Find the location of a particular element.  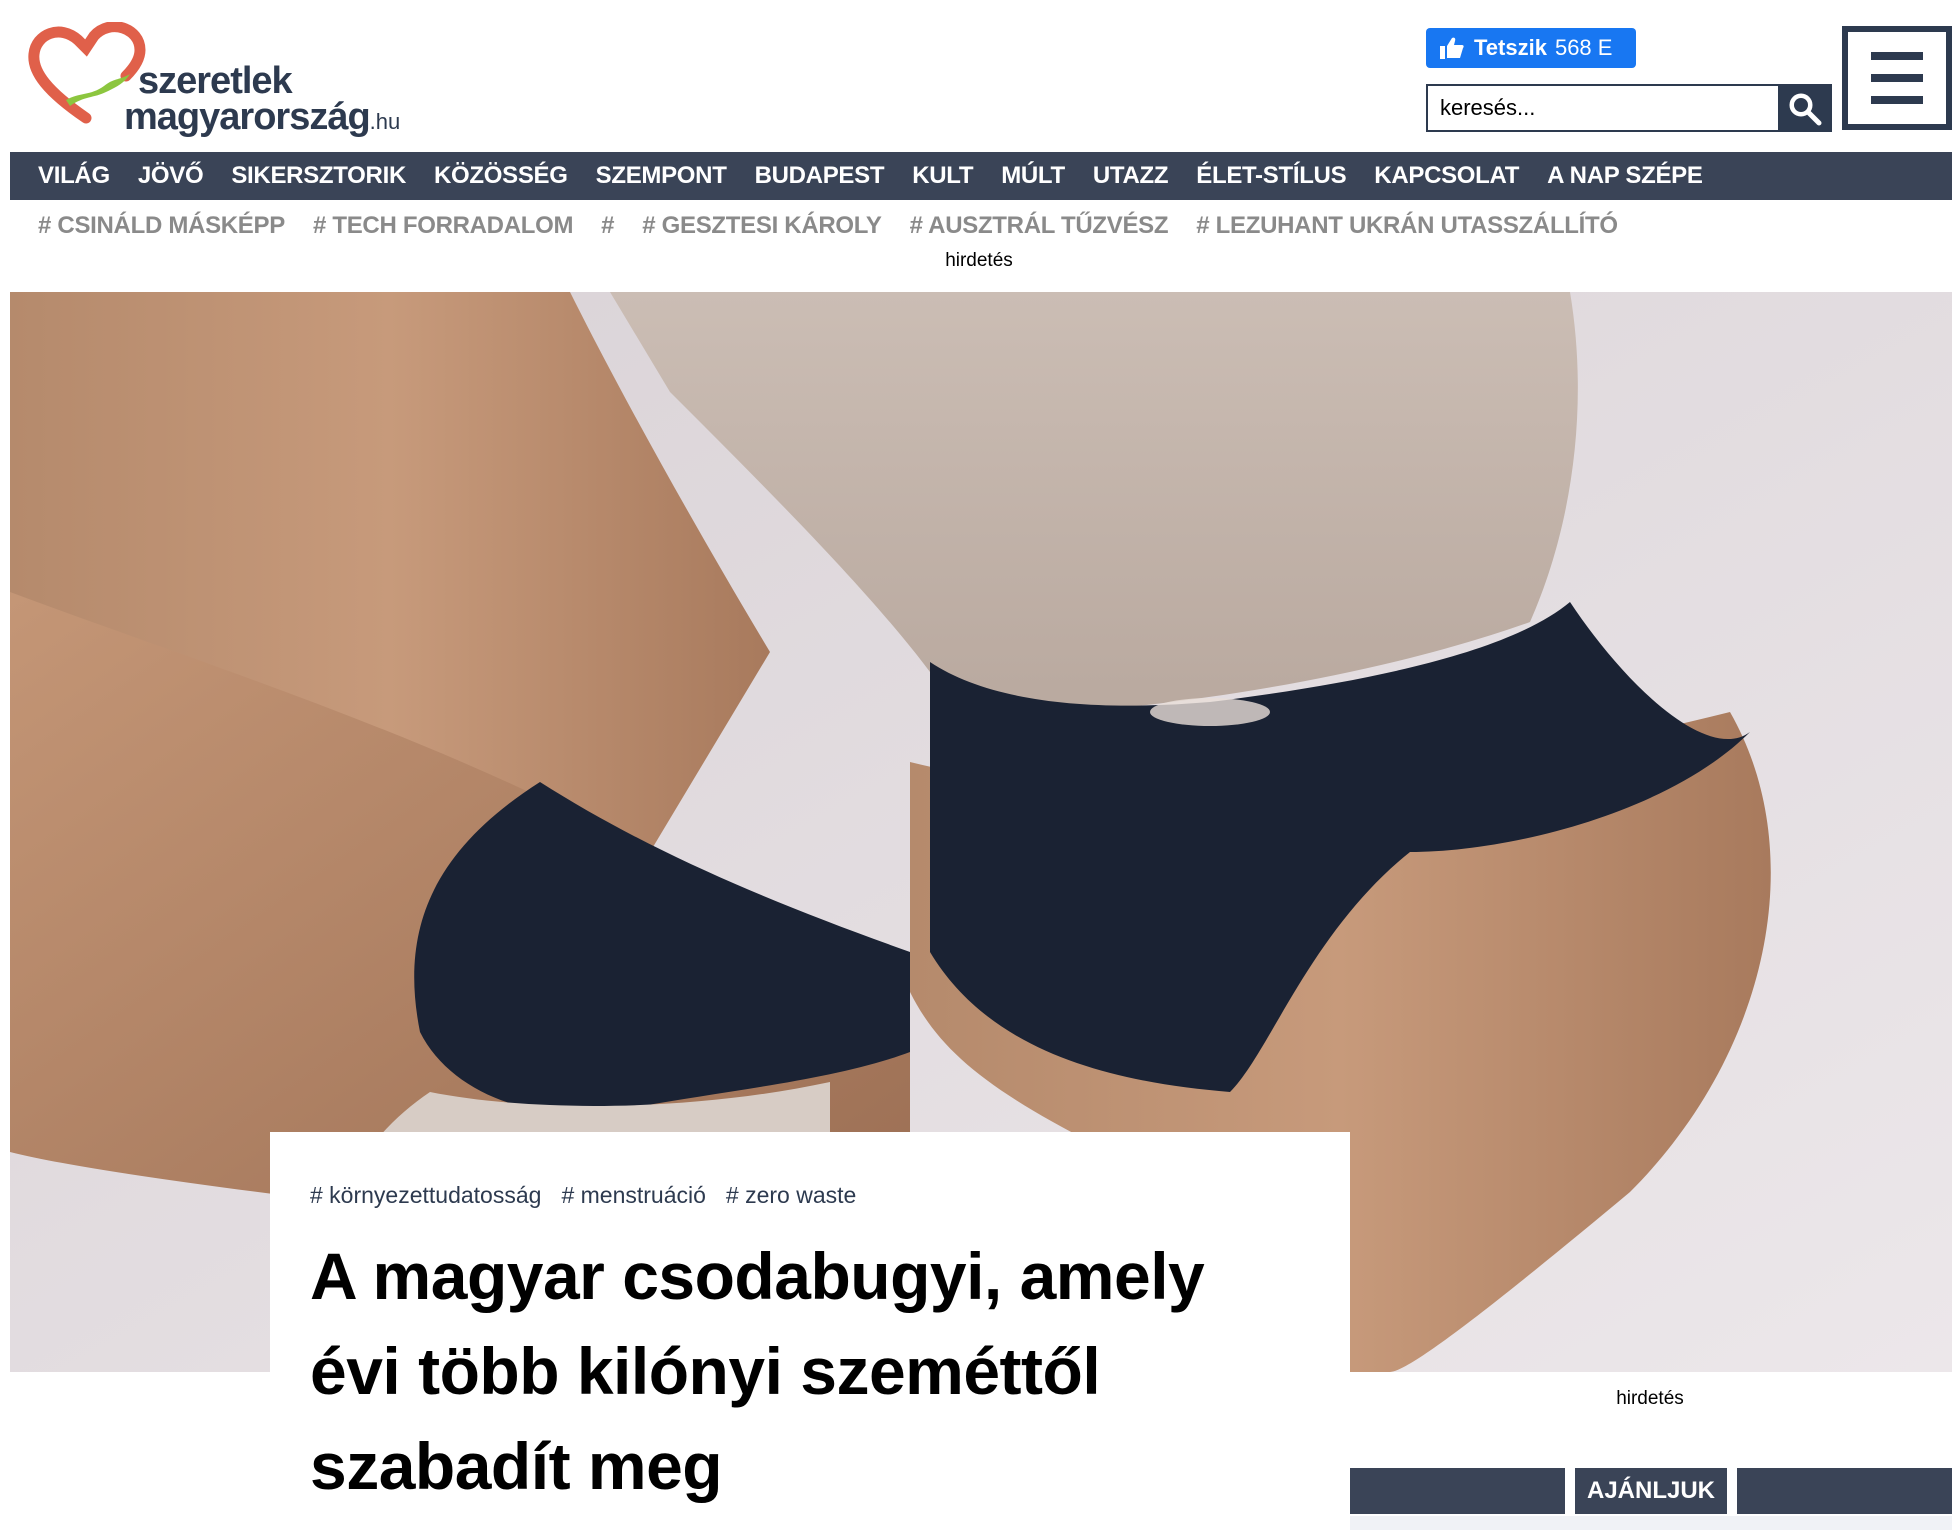

menu-button is located at coordinates (1897, 78).